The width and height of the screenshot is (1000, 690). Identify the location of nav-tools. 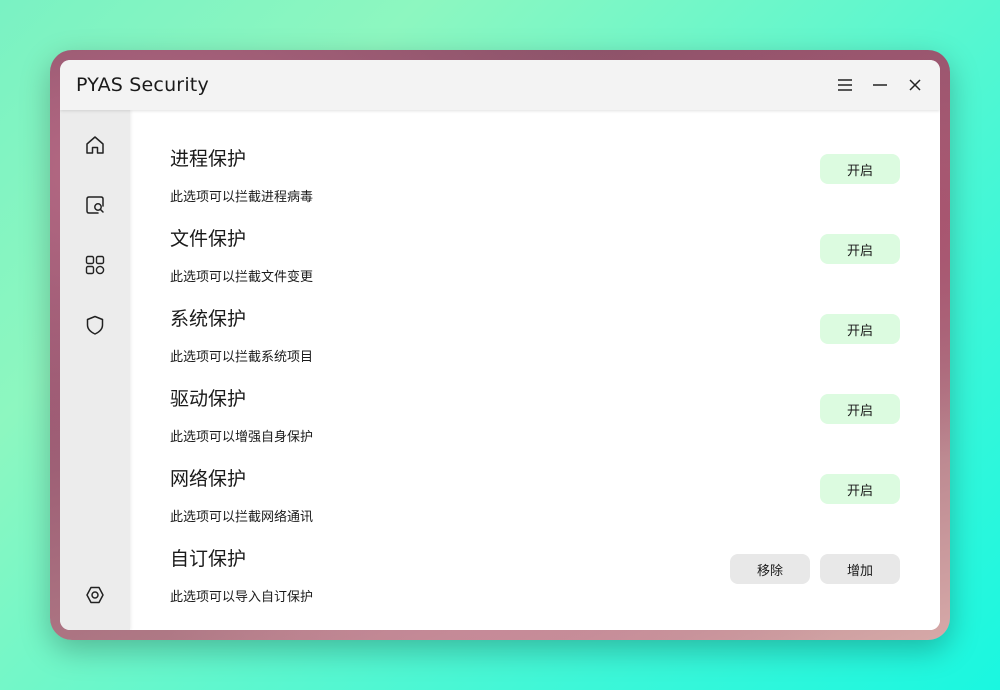
(95, 265).